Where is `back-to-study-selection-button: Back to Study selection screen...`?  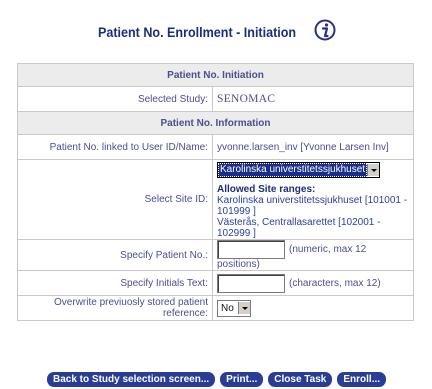 back-to-study-selection-button: Back to Study selection screen... is located at coordinates (131, 379).